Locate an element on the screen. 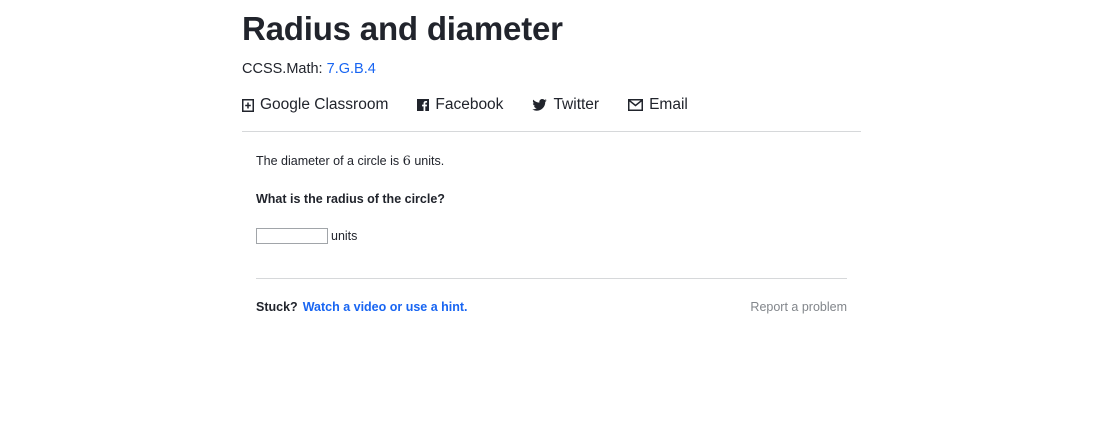 This screenshot has width=1095, height=438. share-google-classroom-button: Google Classroom is located at coordinates (315, 105).